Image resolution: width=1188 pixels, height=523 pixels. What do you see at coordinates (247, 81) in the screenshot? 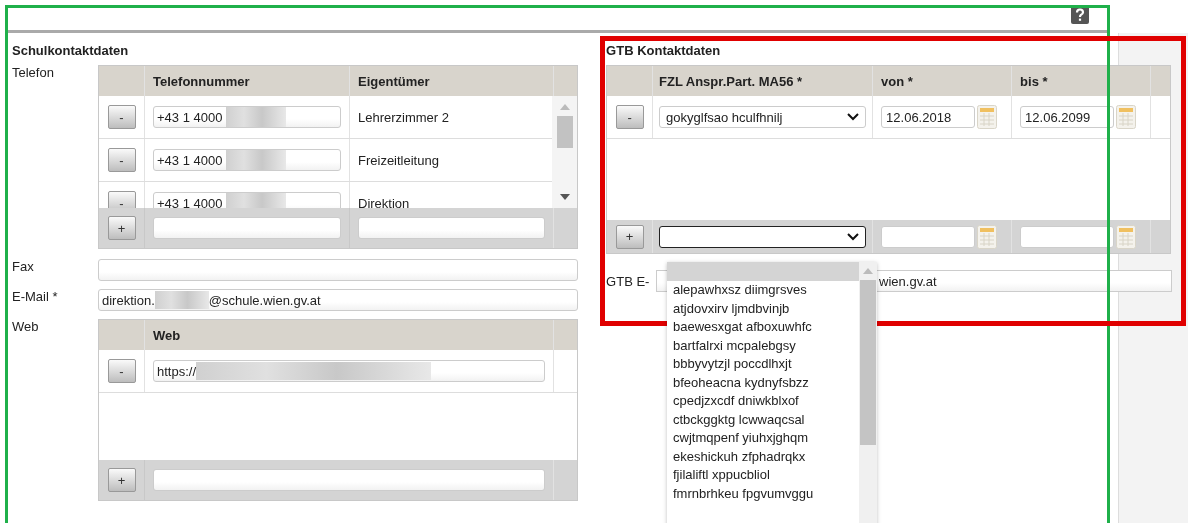
I see `column-header: Telefonnummer` at bounding box center [247, 81].